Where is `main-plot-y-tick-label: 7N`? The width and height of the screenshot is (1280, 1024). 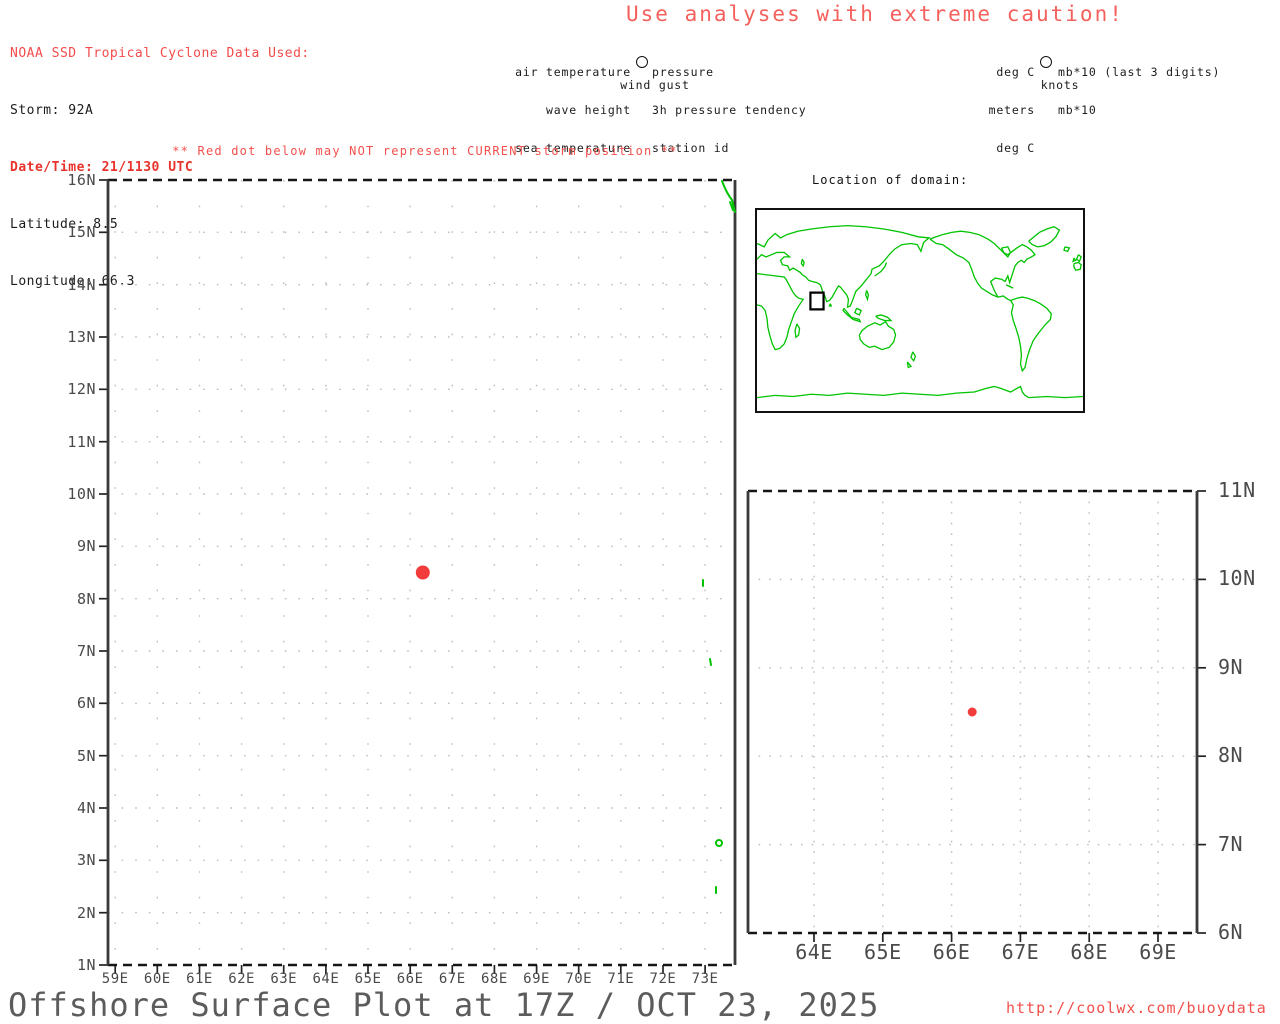
main-plot-y-tick-label: 7N is located at coordinates (86, 650).